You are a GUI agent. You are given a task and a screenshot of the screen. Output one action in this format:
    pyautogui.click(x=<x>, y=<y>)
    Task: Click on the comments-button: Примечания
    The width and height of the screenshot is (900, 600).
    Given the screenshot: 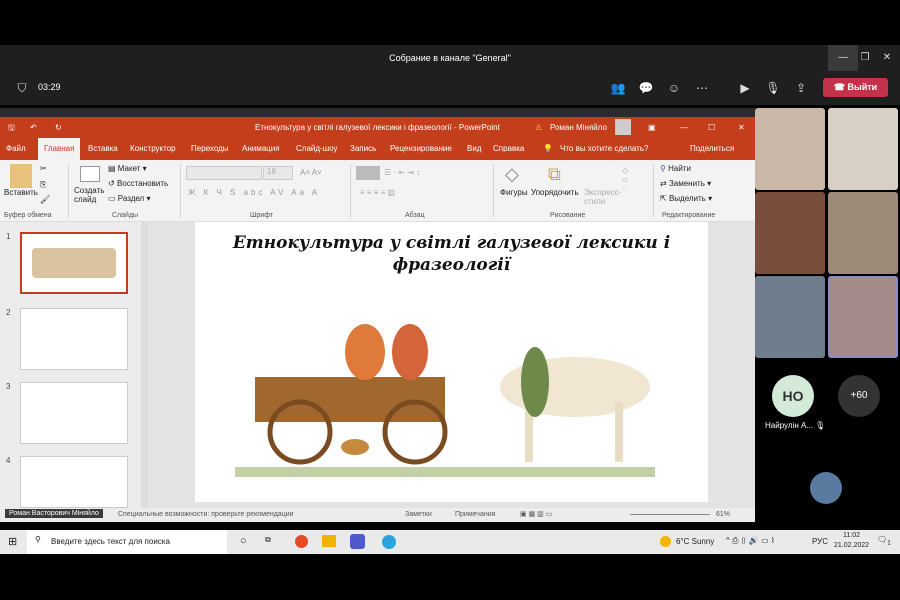 What is the action you would take?
    pyautogui.click(x=475, y=515)
    